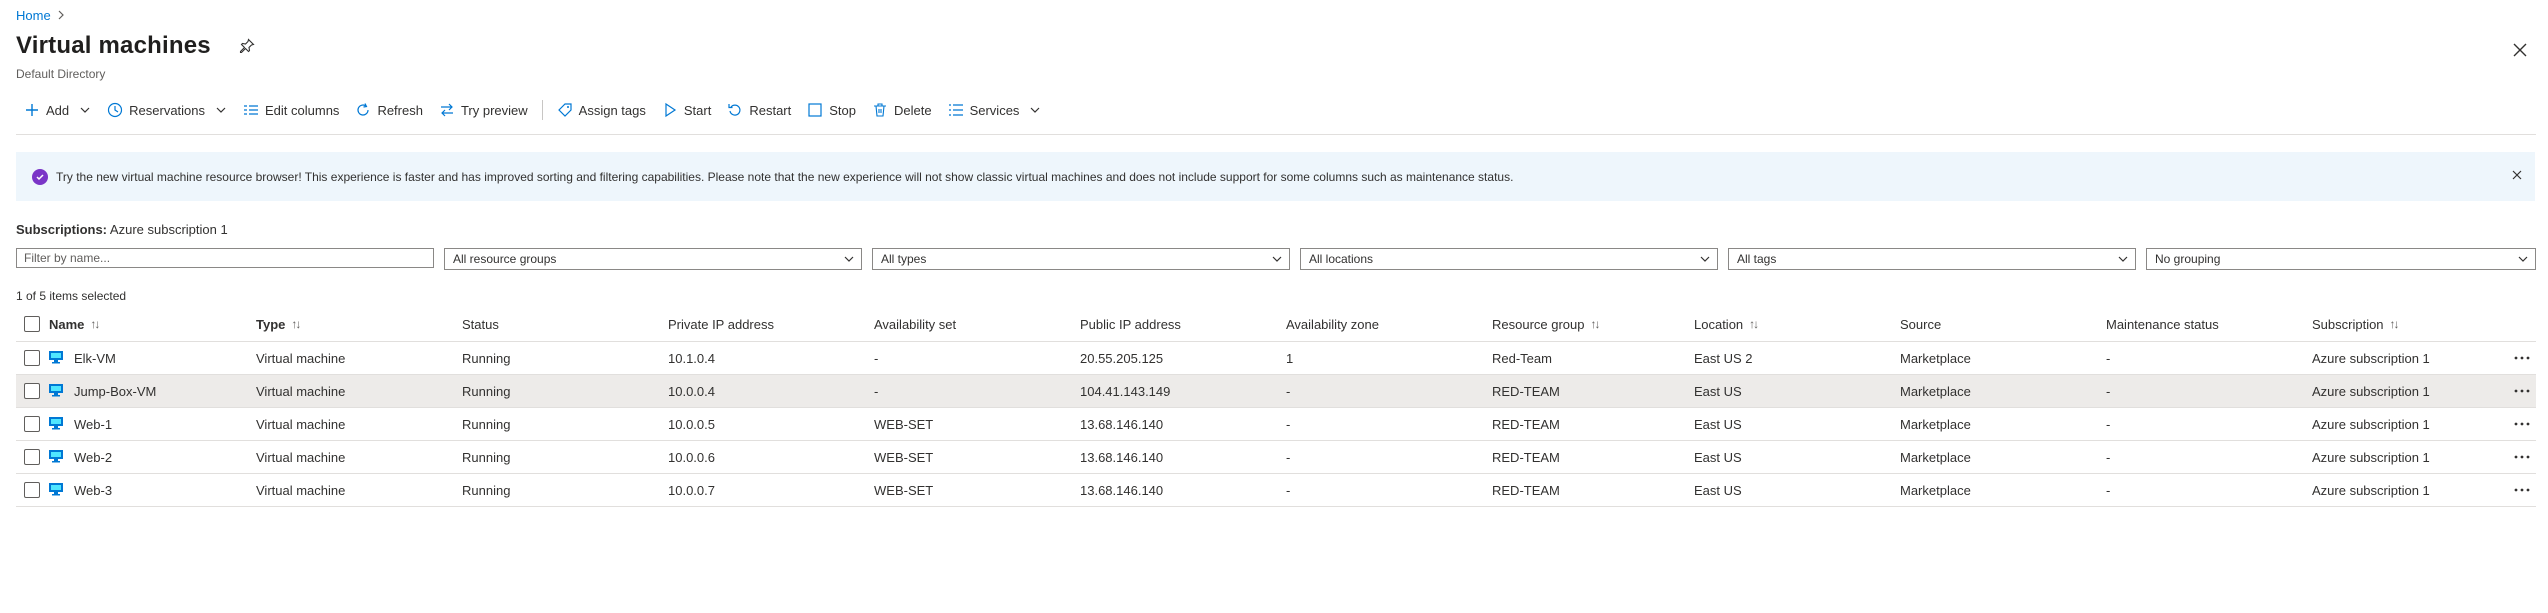  I want to click on filter-by-name-input, so click(225, 258).